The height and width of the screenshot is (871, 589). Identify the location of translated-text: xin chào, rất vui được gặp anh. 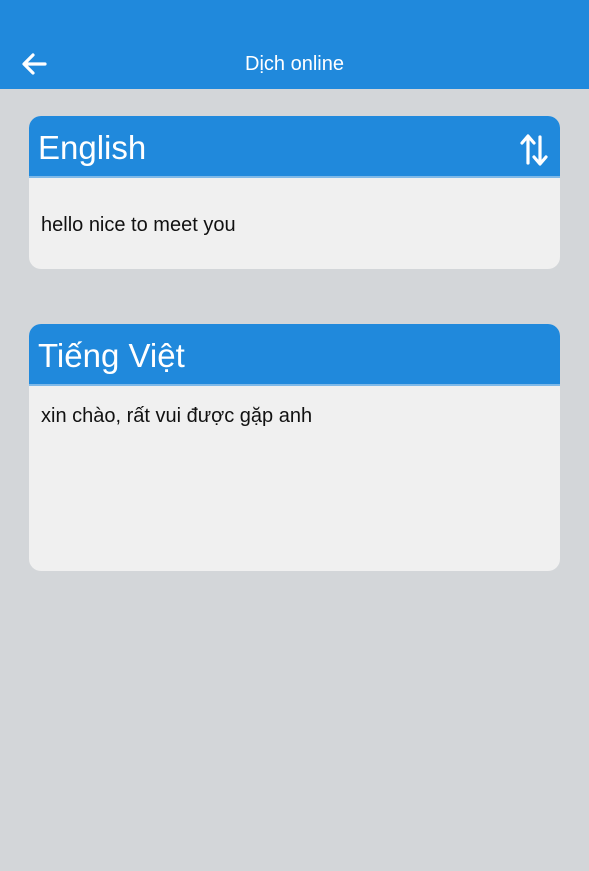
(177, 416).